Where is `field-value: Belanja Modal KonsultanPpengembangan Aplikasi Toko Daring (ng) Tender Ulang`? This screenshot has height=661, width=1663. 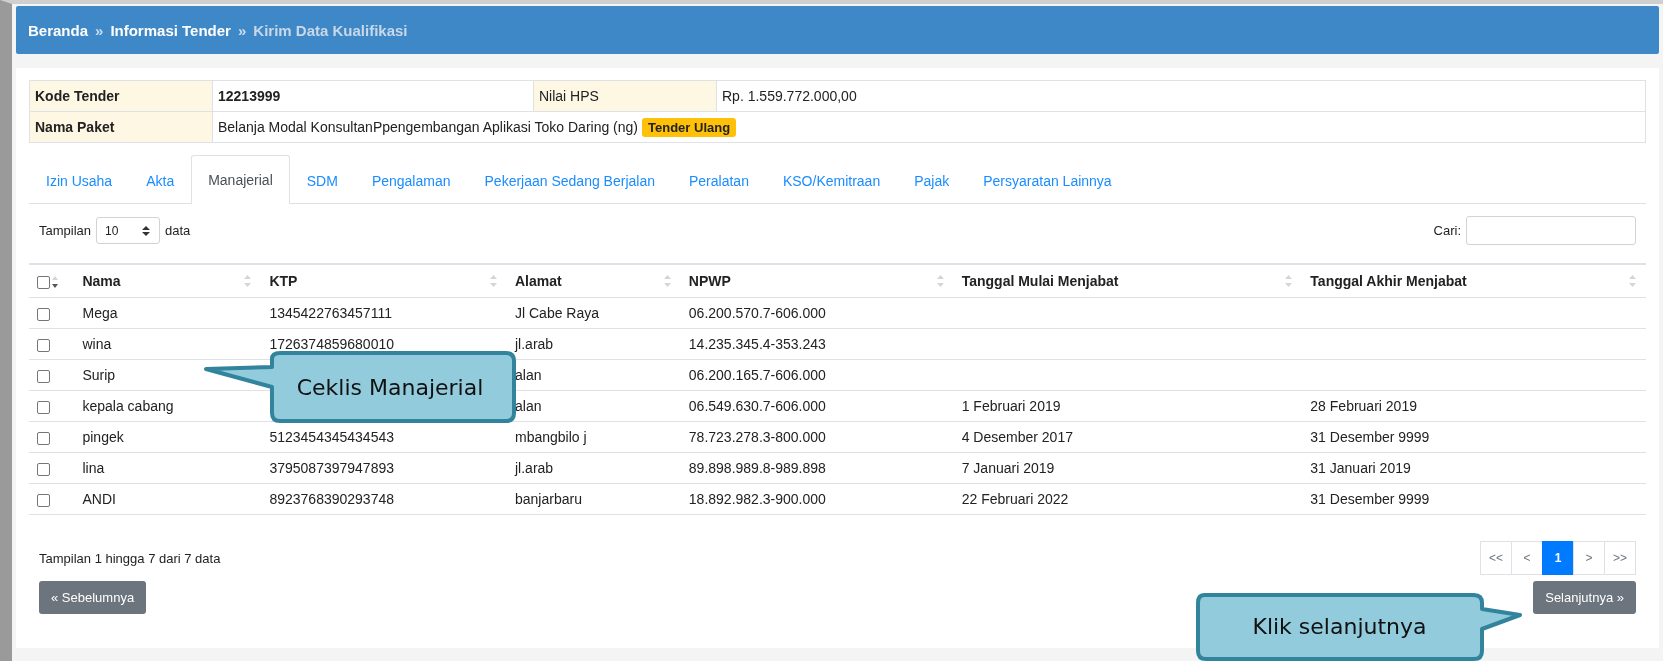
field-value: Belanja Modal KonsultanPpengembangan Aplikasi Toko Daring (ng) Tender Ulang is located at coordinates (929, 127).